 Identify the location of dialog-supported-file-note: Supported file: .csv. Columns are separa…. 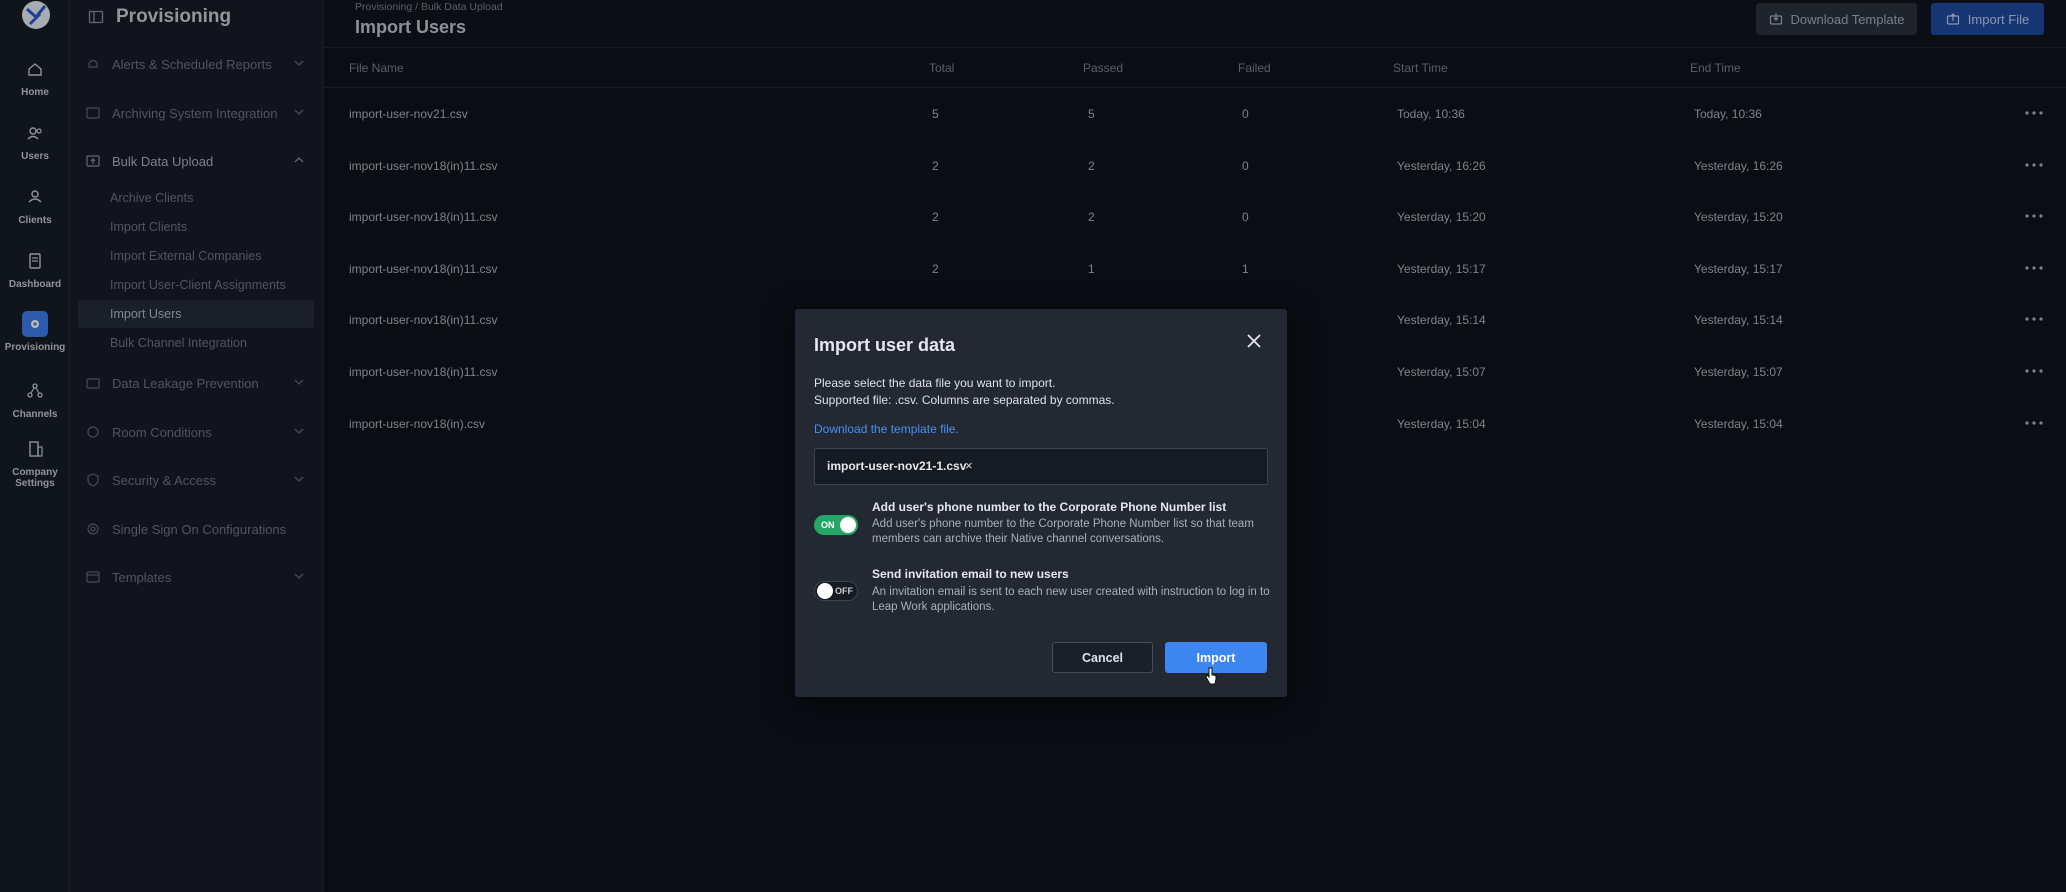
(964, 400).